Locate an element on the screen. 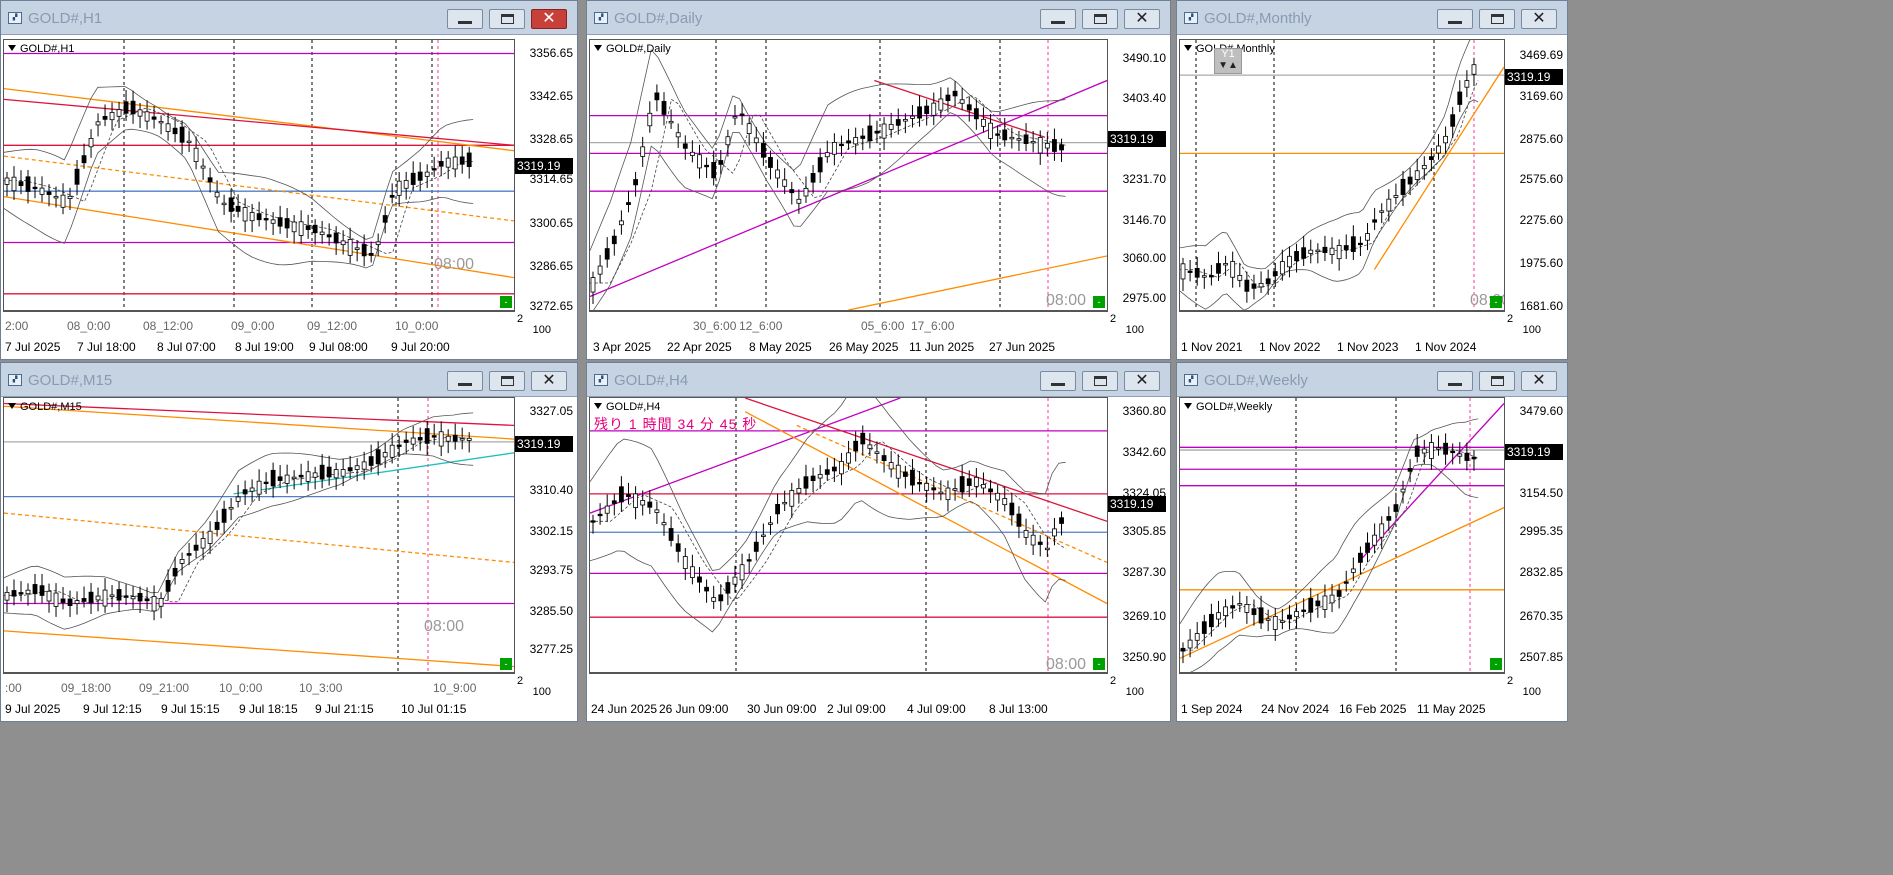 This screenshot has height=875, width=1893. window-titlebar: ▞ GOLD#,M15 ✕ is located at coordinates (289, 380).